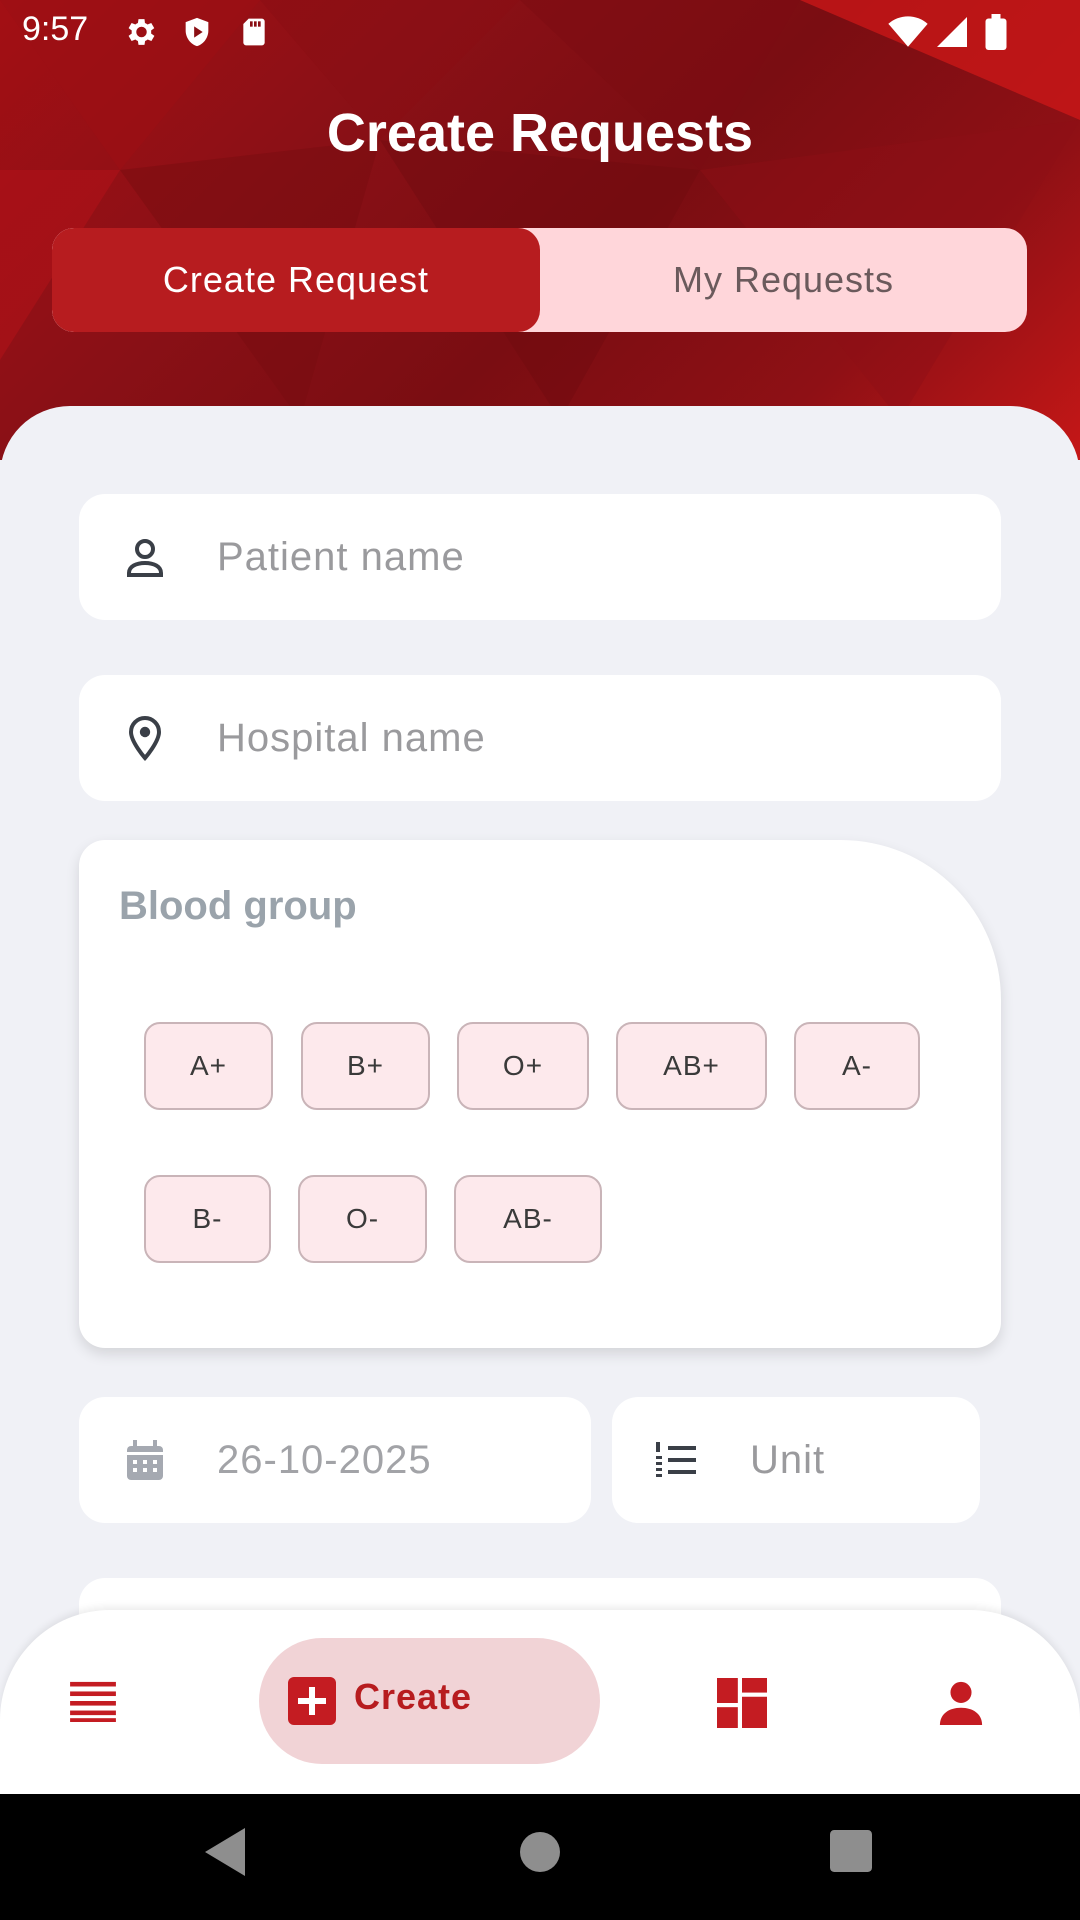 This screenshot has width=1080, height=1920. I want to click on unit-placeholder: Unit, so click(788, 1459).